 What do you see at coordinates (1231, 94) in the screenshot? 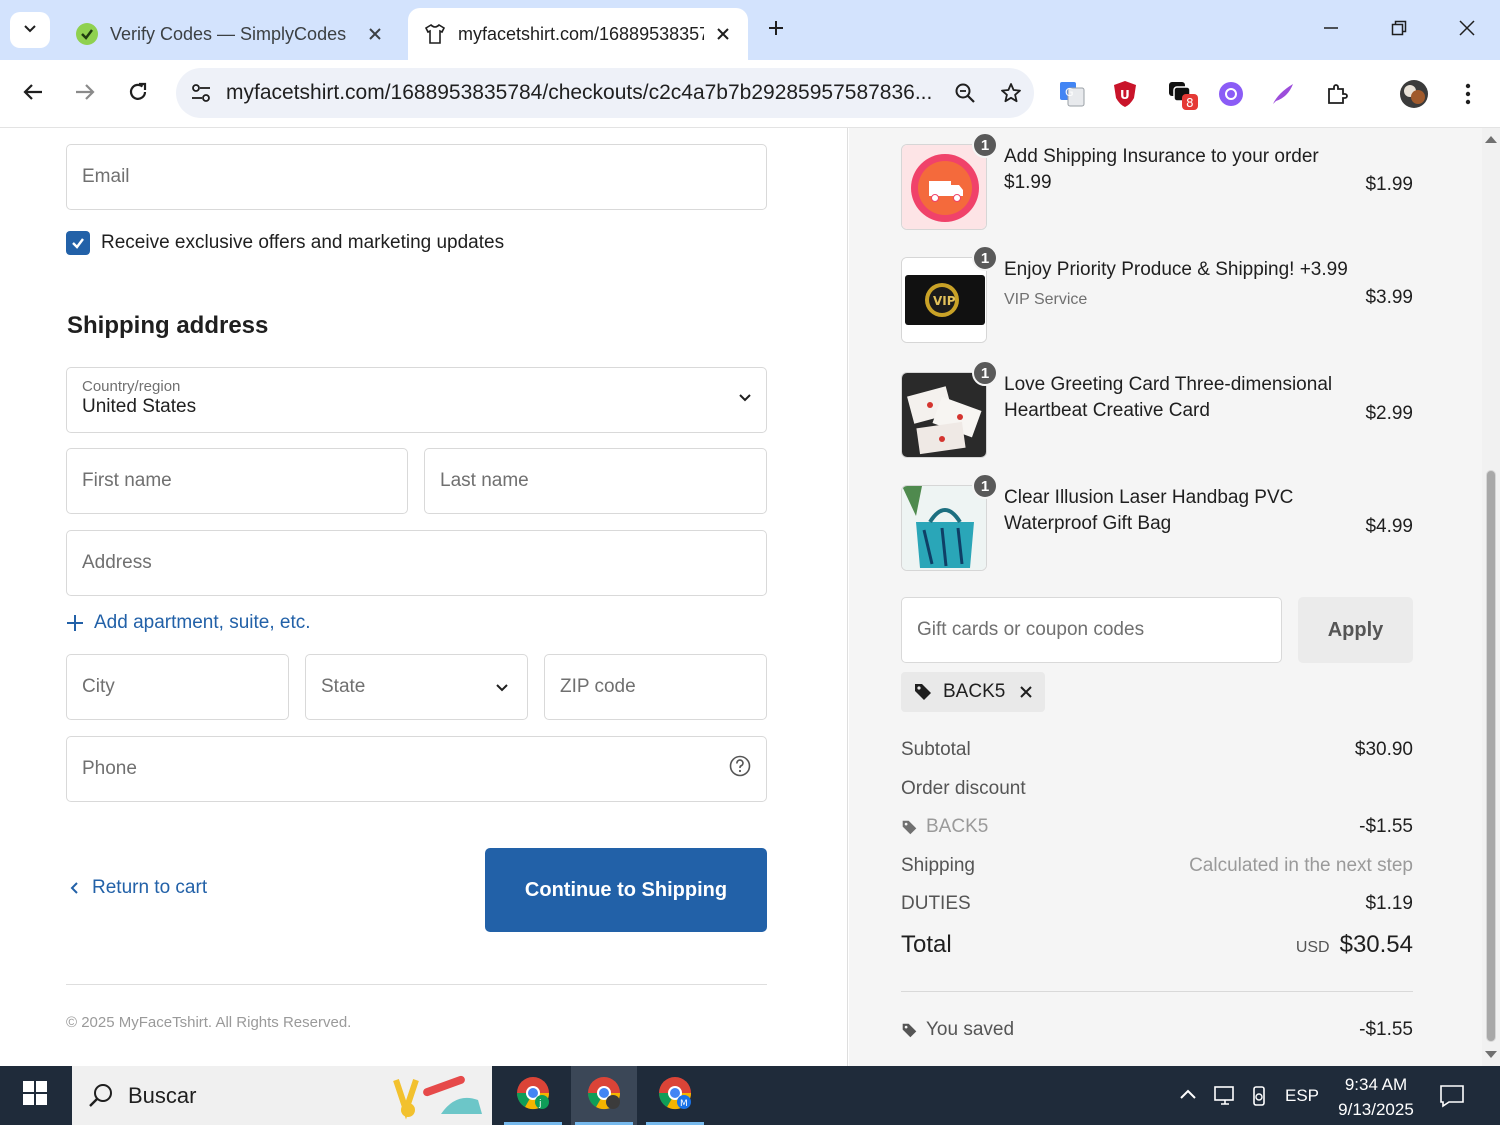
I see `purple-extension-icon` at bounding box center [1231, 94].